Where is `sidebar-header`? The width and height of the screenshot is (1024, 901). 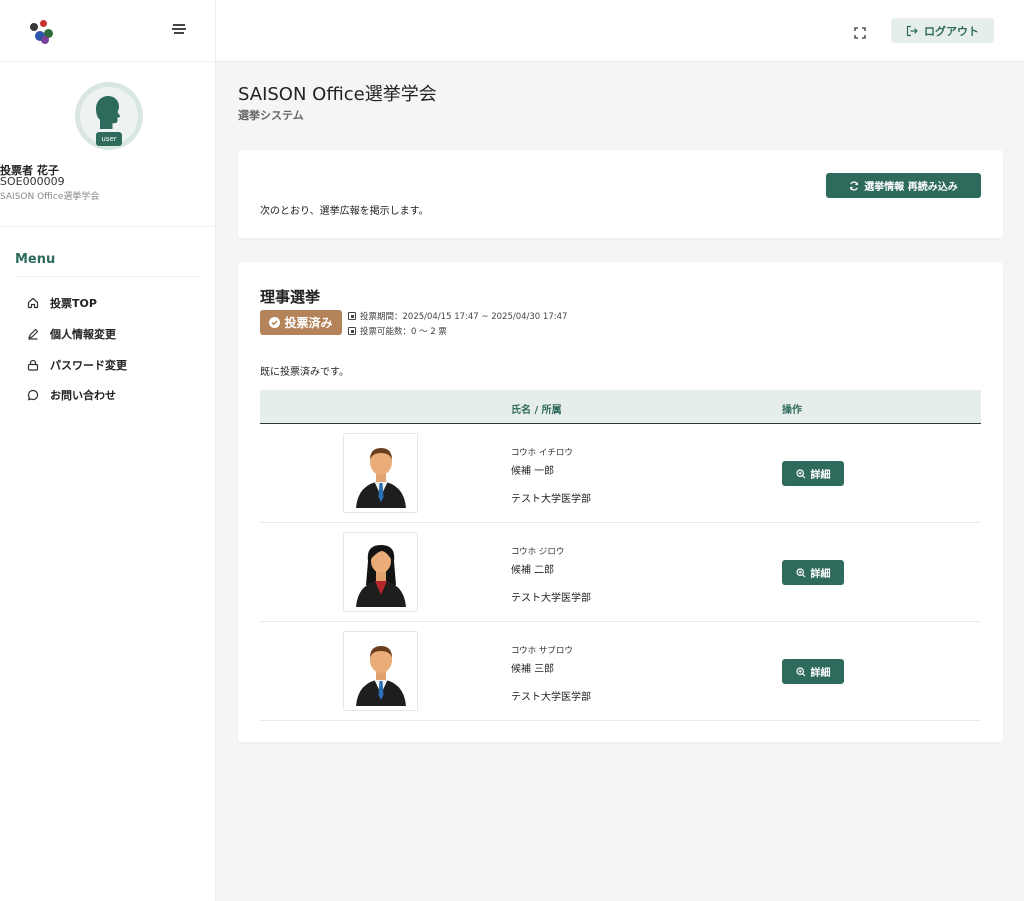
sidebar-header is located at coordinates (107, 31).